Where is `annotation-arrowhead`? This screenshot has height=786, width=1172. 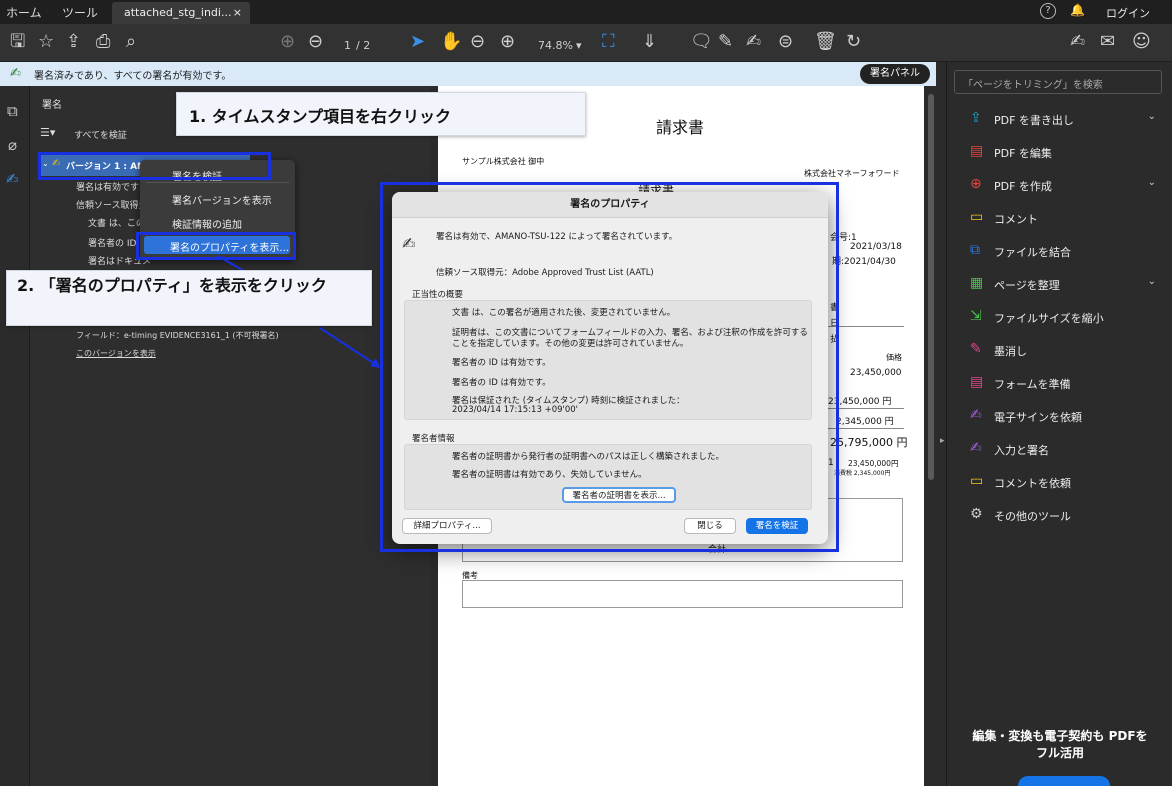 annotation-arrowhead is located at coordinates (375, 363).